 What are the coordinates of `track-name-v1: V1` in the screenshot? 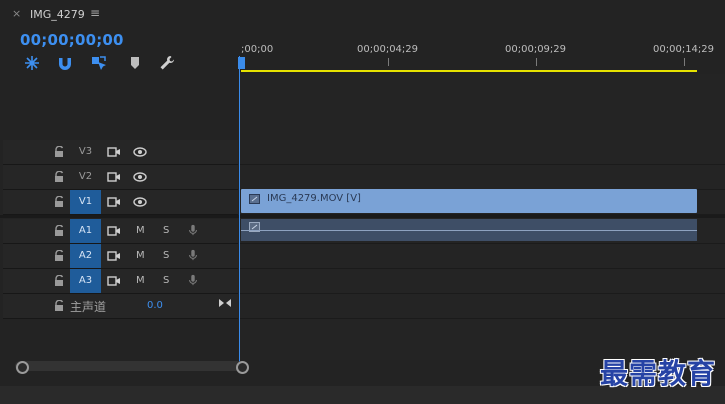 It's located at (85, 202).